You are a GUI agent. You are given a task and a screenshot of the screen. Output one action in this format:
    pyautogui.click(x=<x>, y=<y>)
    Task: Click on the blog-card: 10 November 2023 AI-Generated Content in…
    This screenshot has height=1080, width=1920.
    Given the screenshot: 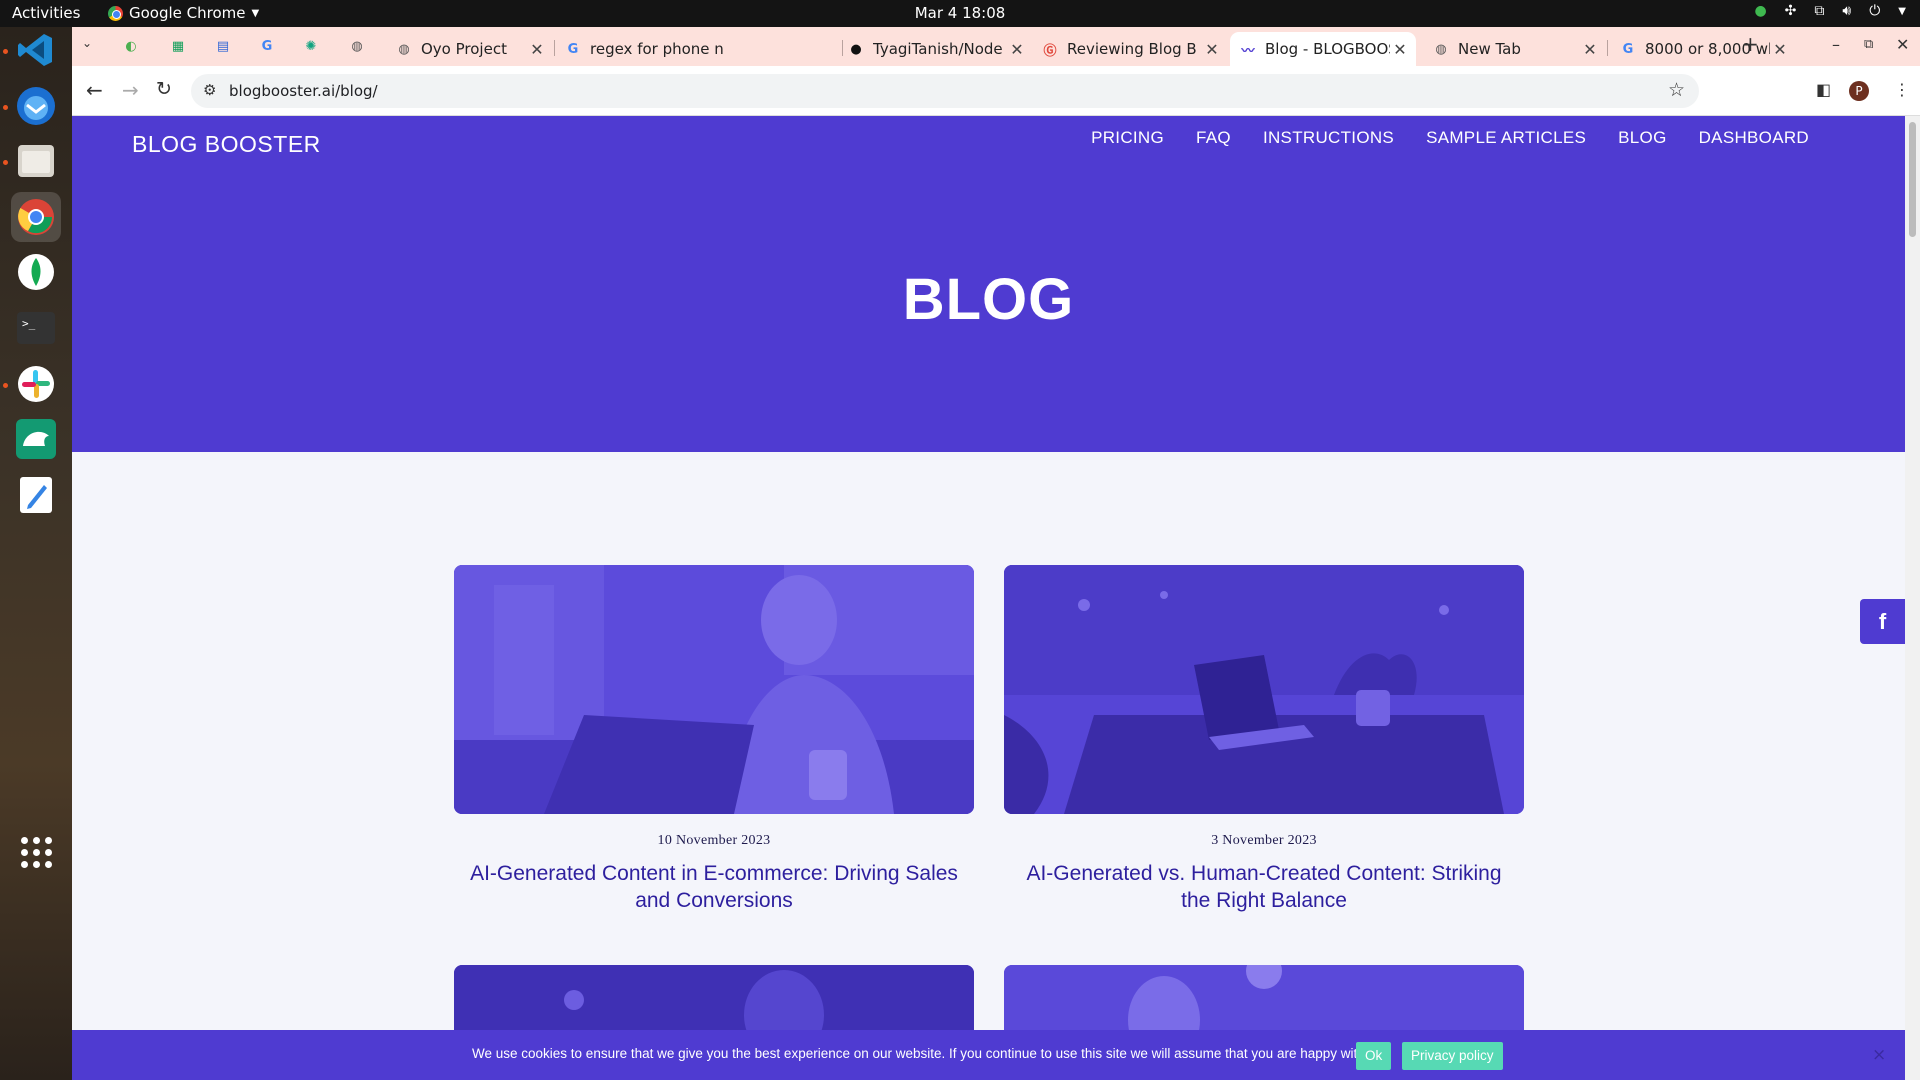 What is the action you would take?
    pyautogui.click(x=714, y=739)
    